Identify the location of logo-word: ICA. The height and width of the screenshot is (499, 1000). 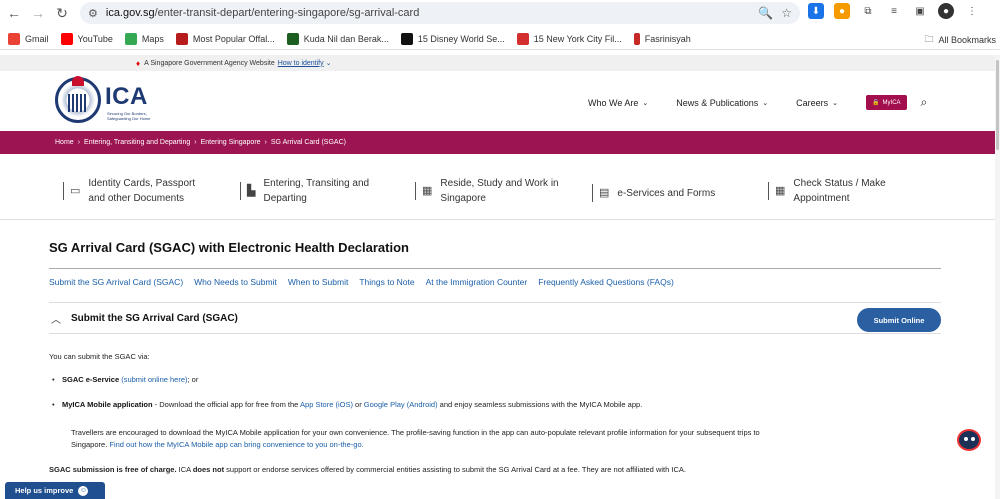
(126, 96).